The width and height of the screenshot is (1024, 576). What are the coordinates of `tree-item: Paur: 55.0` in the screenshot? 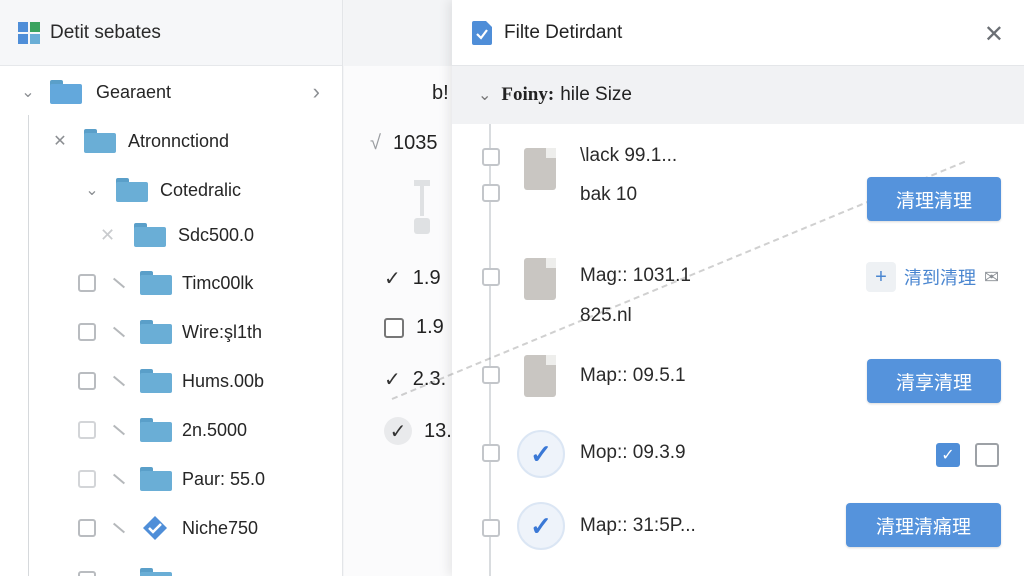 It's located at (171, 479).